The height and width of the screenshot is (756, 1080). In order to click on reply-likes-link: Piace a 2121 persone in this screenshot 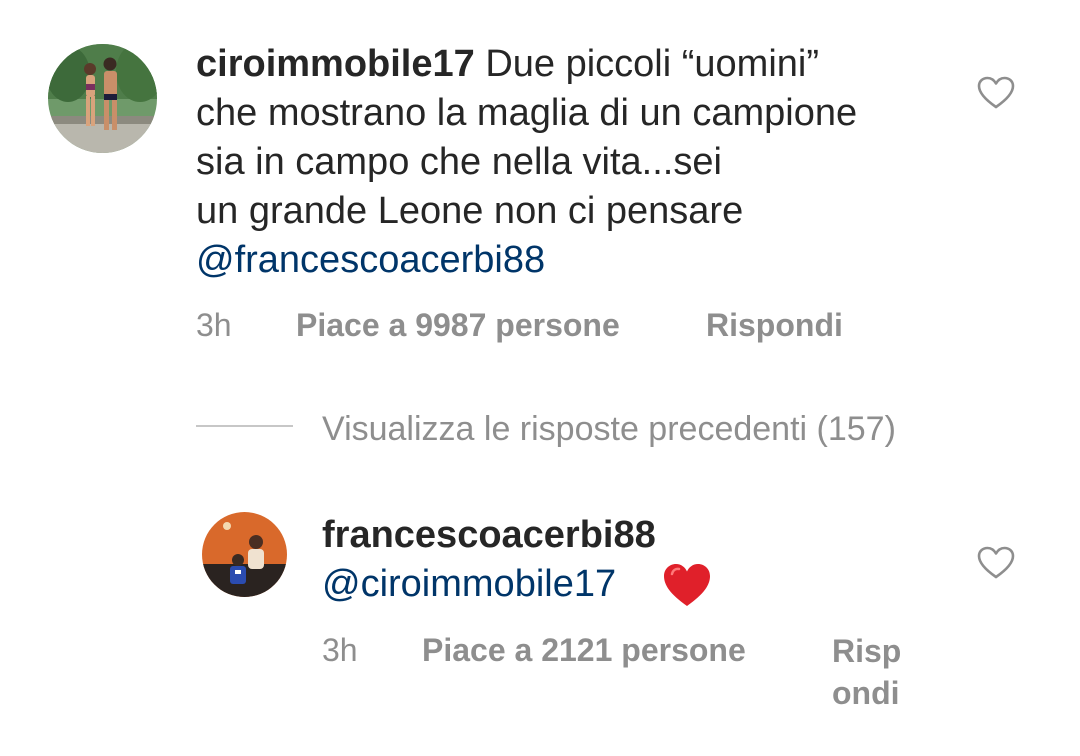, I will do `click(584, 650)`.